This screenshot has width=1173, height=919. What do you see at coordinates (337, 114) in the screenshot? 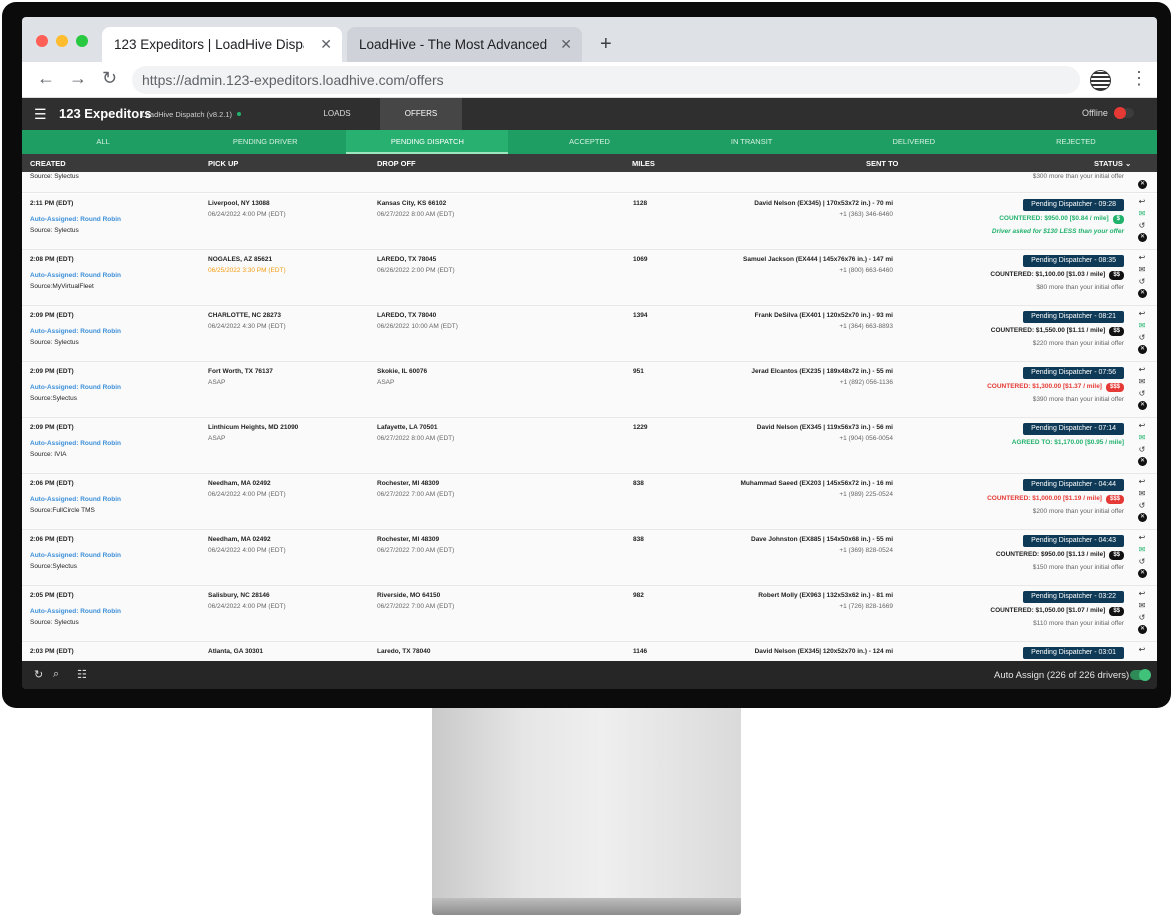
I see `nav-tab-loads: LOADS` at bounding box center [337, 114].